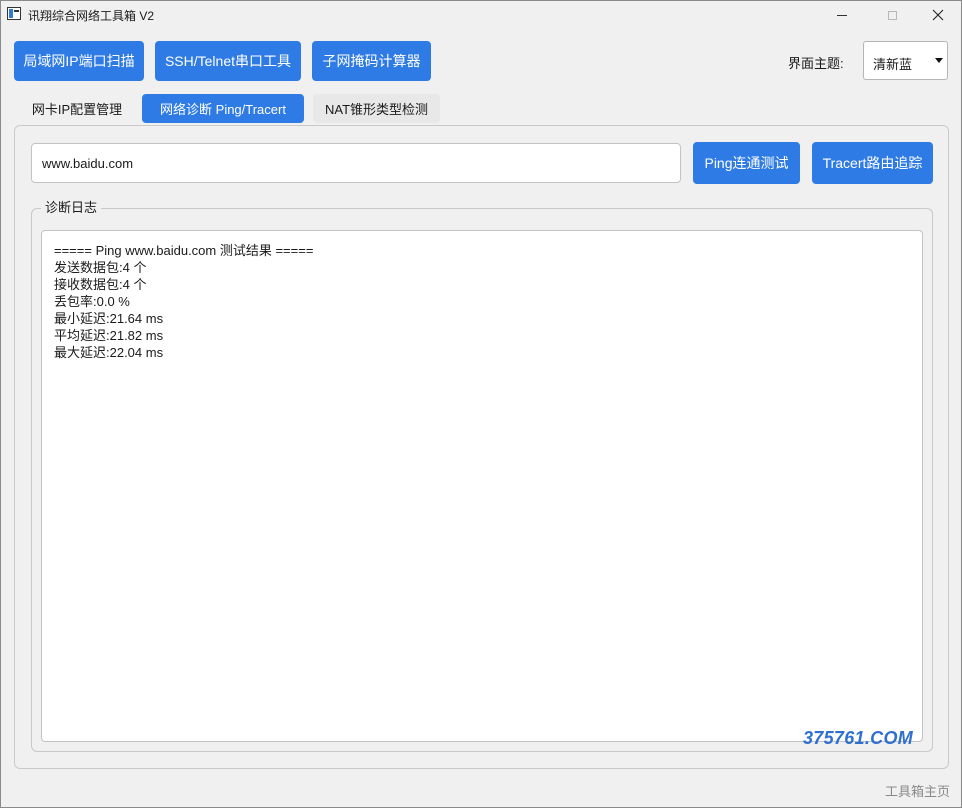  I want to click on log-line: 发送数据包:4 个, so click(100, 267).